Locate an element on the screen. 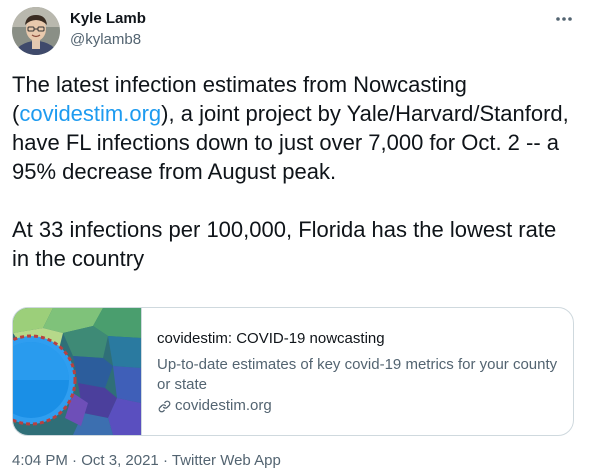 The width and height of the screenshot is (591, 475). avatar is located at coordinates (36, 31).